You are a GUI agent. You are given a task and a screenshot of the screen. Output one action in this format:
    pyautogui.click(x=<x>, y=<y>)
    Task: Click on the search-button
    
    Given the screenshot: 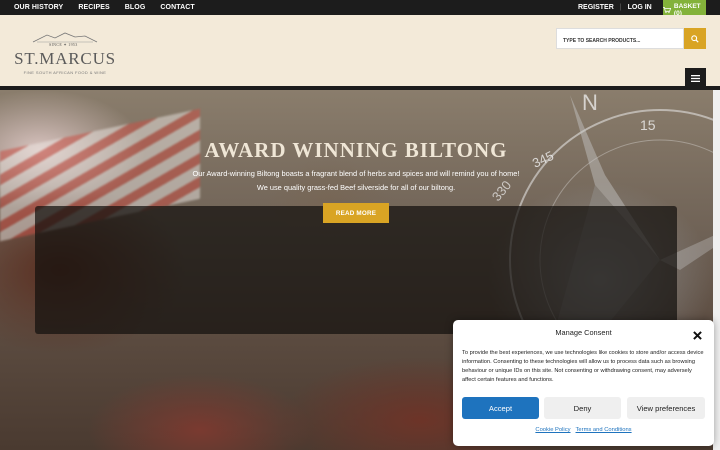 What is the action you would take?
    pyautogui.click(x=695, y=38)
    